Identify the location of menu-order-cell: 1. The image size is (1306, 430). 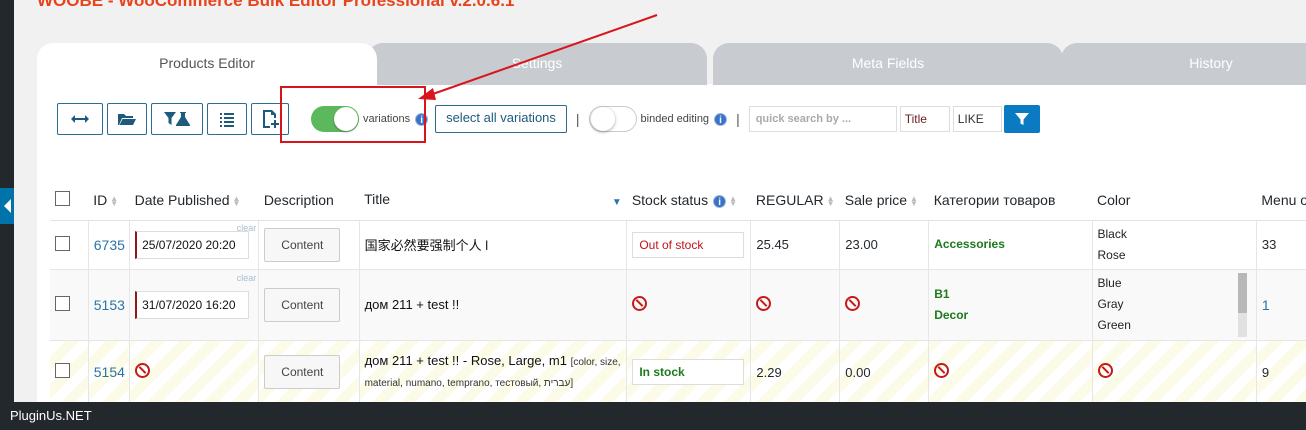
(1281, 305).